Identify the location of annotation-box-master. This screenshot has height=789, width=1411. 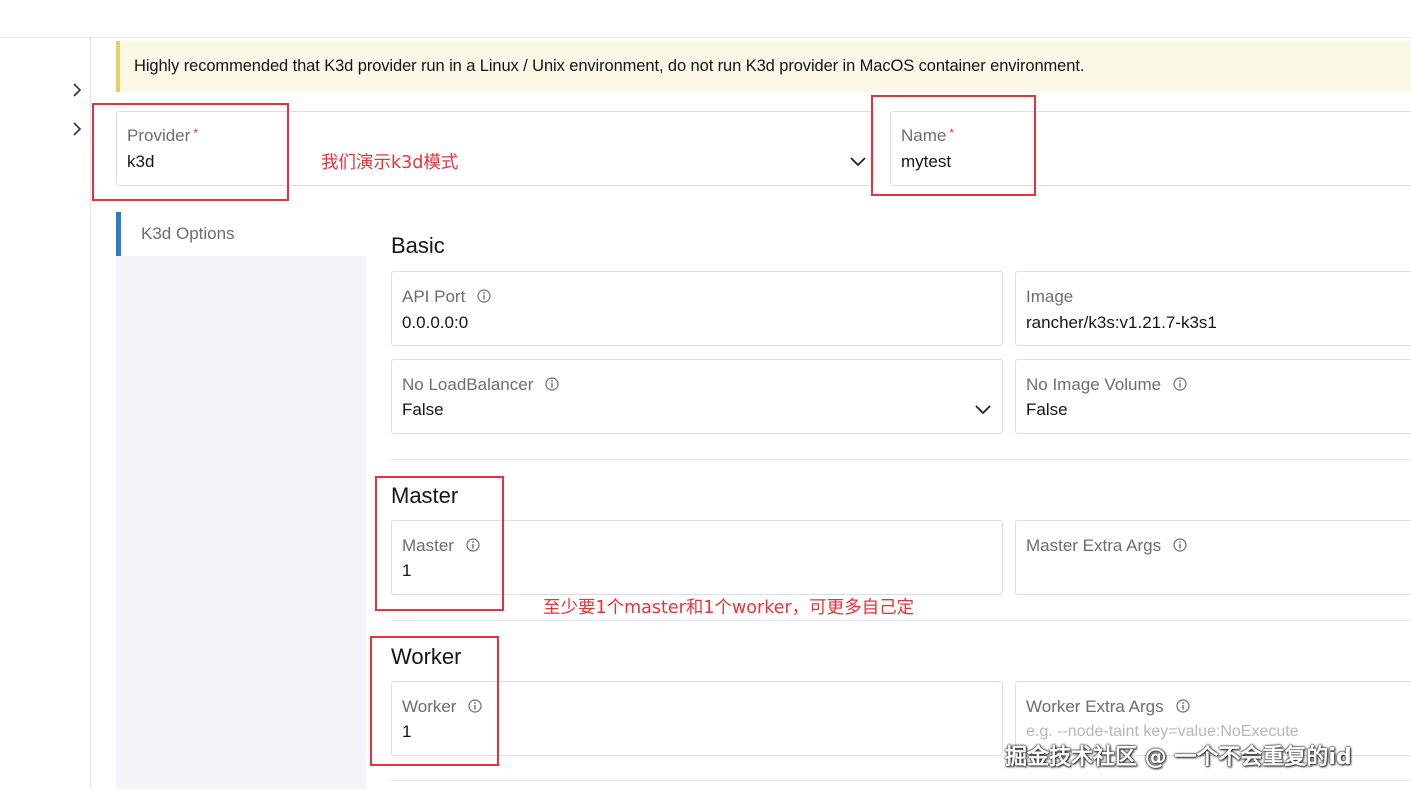
(439, 543).